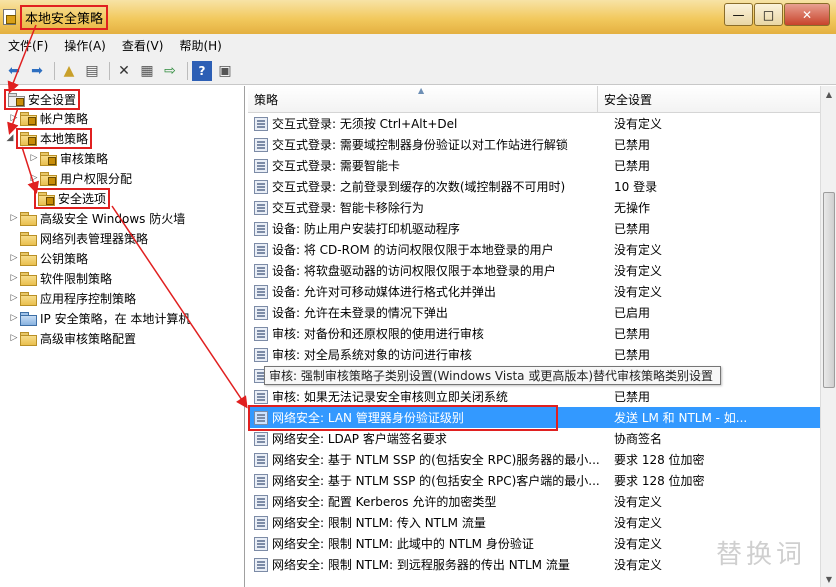  What do you see at coordinates (534, 291) in the screenshot?
I see `table-row: 设备: 允许对可移动媒体进行格式化并弹出 没有定义` at bounding box center [534, 291].